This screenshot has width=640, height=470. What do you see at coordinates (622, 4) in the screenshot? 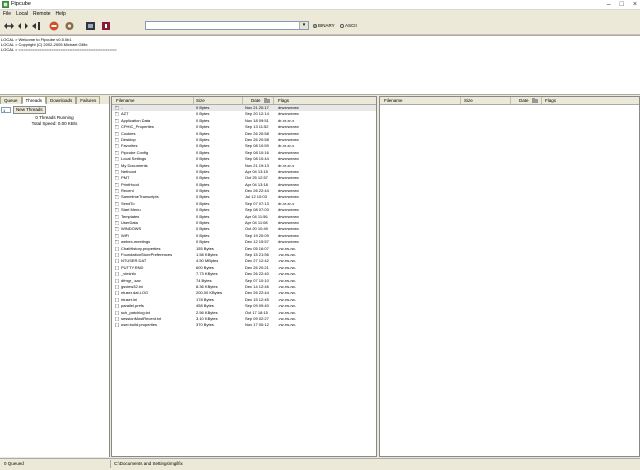
I see `maximize-button: □` at bounding box center [622, 4].